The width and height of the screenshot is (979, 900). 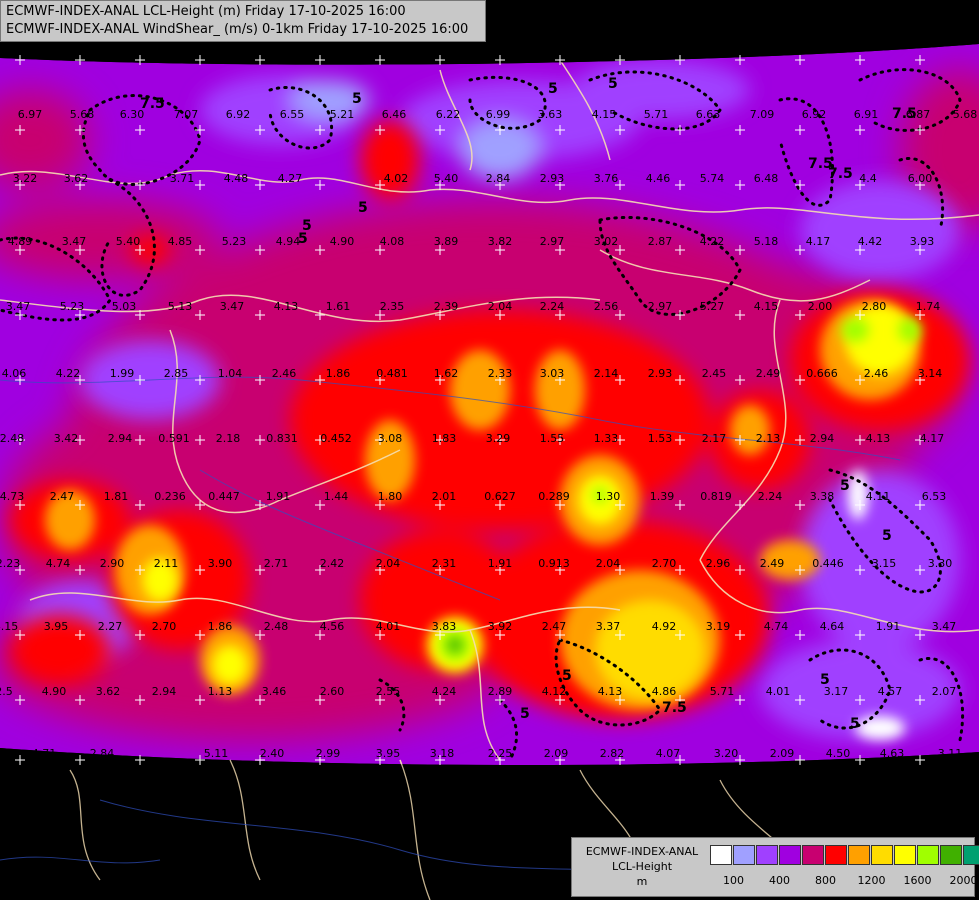 What do you see at coordinates (234, 241) in the screenshot?
I see `value-label: 5.23` at bounding box center [234, 241].